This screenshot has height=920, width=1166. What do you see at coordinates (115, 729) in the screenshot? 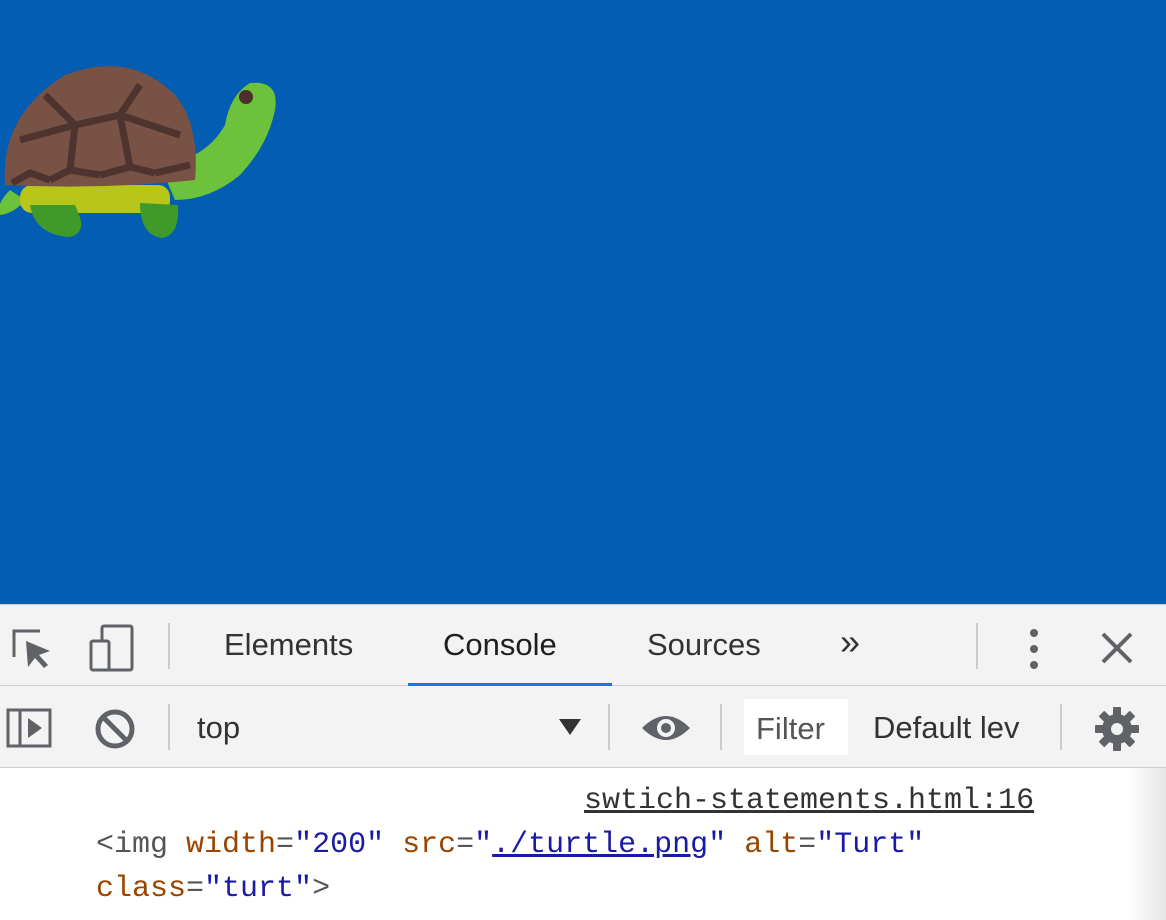
I see `clear-console-icon` at bounding box center [115, 729].